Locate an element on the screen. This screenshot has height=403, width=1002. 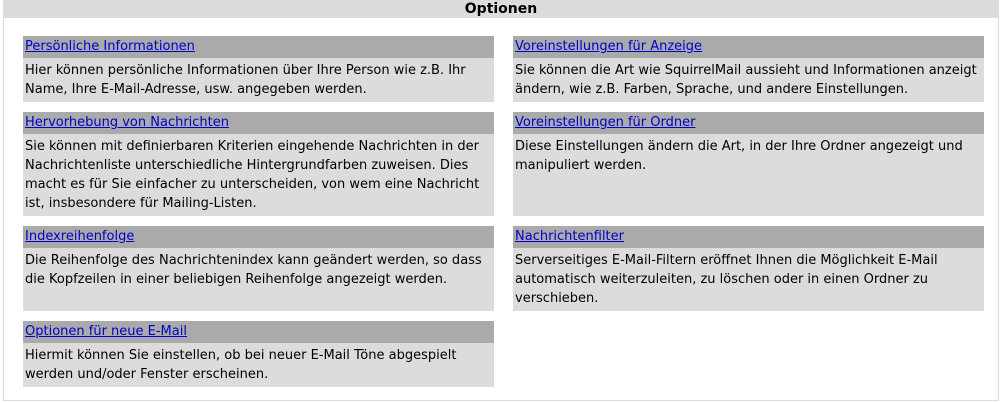
new-mail-options-link: Optionen für neue E-Mail is located at coordinates (106, 331).